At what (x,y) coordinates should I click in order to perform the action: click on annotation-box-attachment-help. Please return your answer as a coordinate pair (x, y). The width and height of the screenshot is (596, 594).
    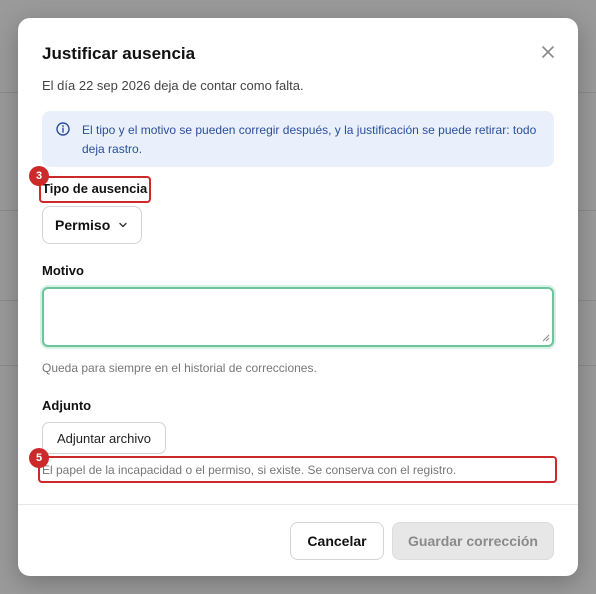
    Looking at the image, I should click on (297, 469).